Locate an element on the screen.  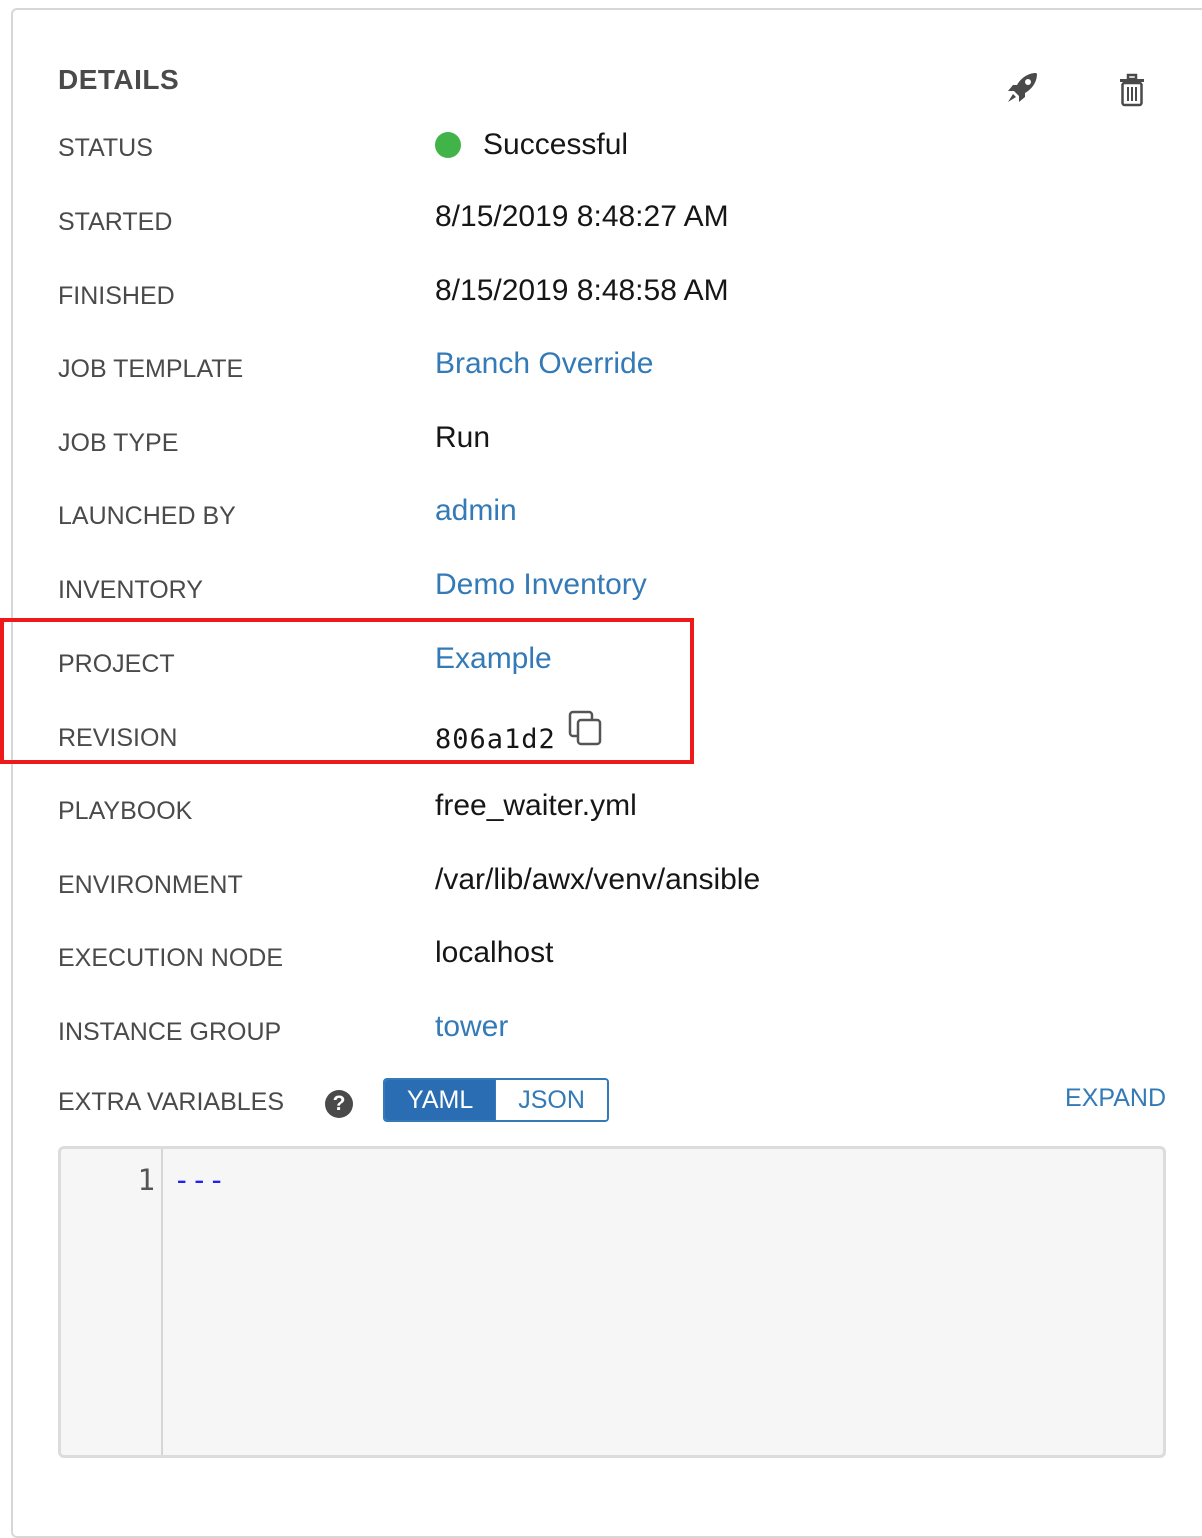
job-template-link: Branch Override is located at coordinates (544, 364).